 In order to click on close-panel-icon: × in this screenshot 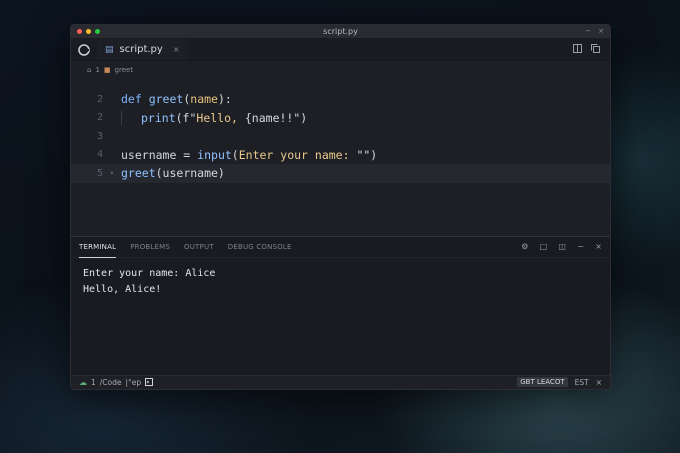, I will do `click(598, 246)`.